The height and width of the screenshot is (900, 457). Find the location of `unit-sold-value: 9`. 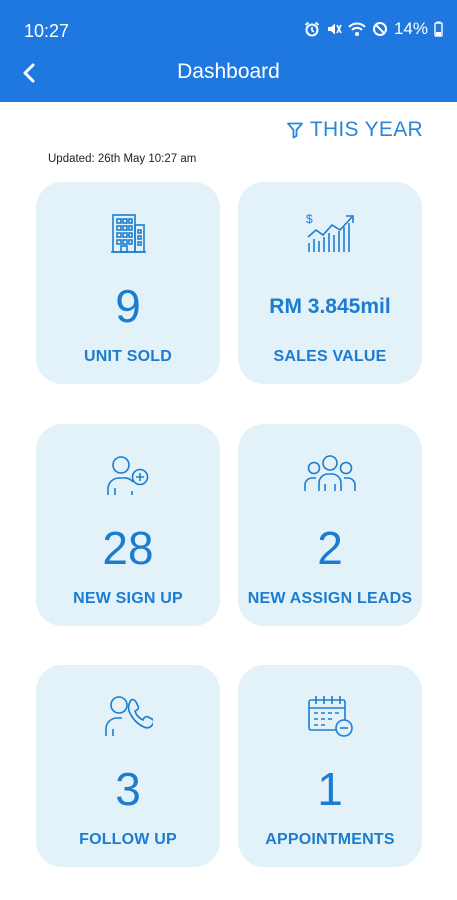

unit-sold-value: 9 is located at coordinates (128, 306).